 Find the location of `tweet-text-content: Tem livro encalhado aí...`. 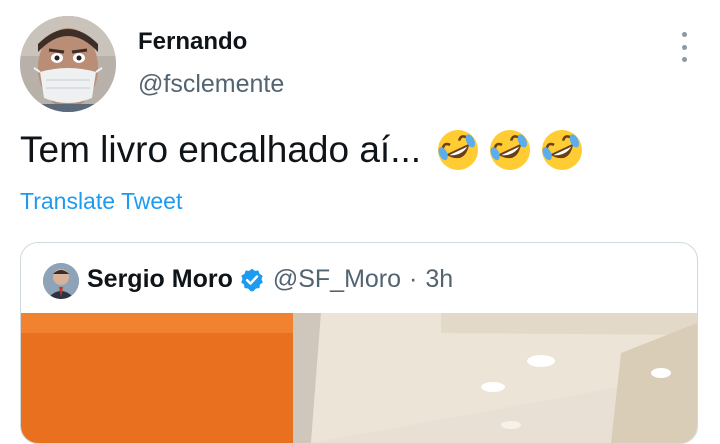

tweet-text-content: Tem livro encalhado aí... is located at coordinates (221, 149).